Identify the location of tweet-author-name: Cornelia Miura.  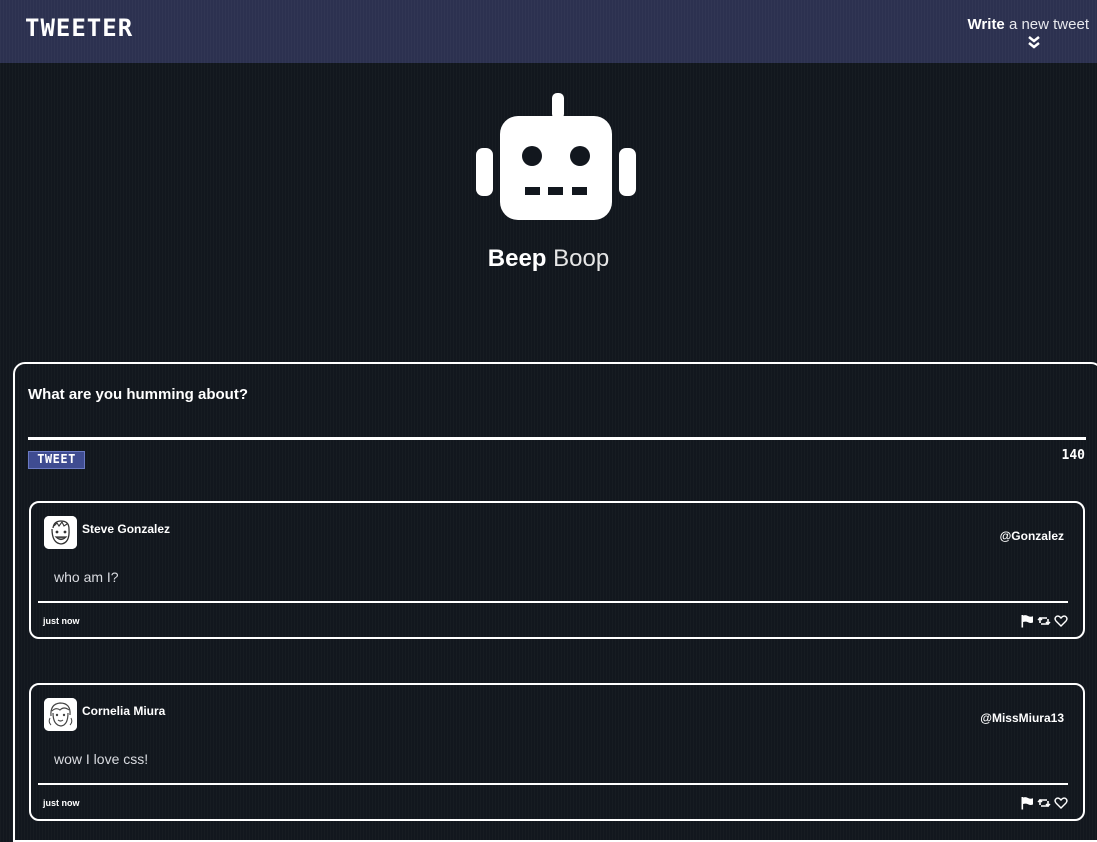
(124, 711).